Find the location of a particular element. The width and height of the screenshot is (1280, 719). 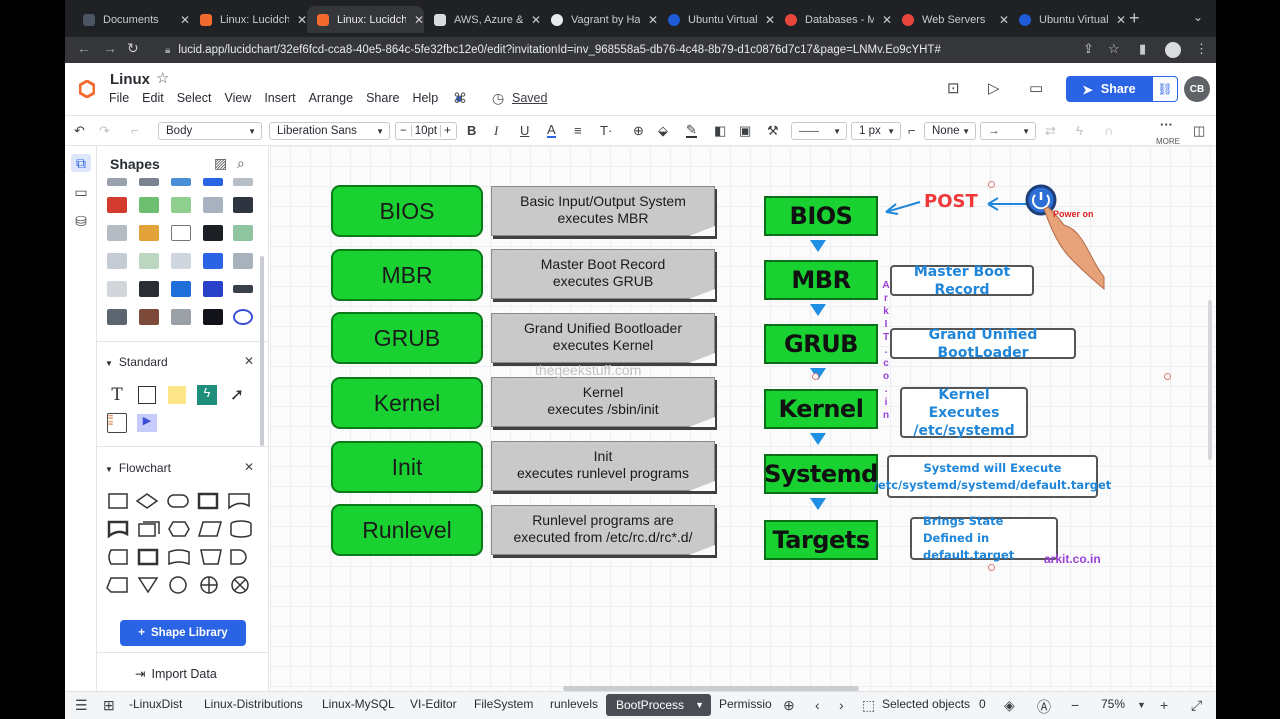

fill-opacity-icon: ◧ is located at coordinates (720, 131).